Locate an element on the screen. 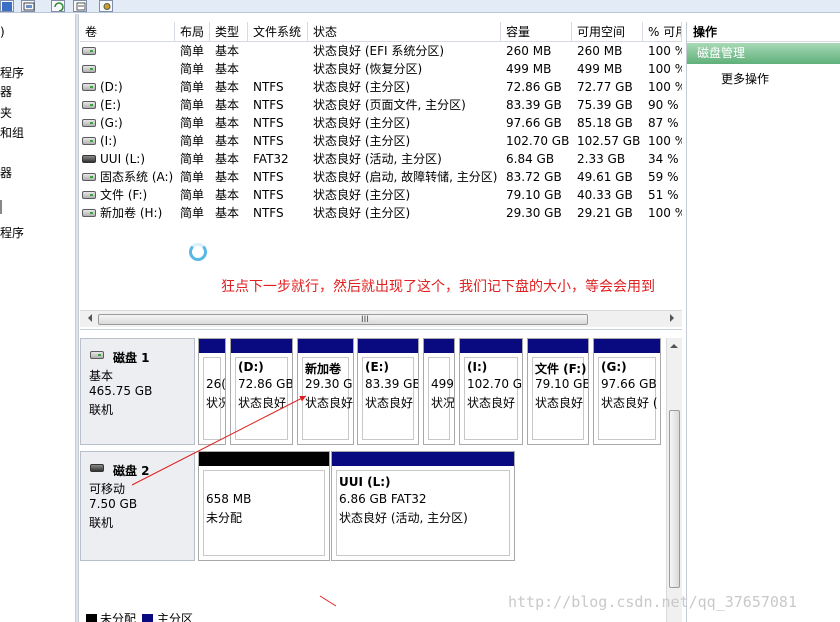 The width and height of the screenshot is (840, 622). disk-title: 磁盘 2 is located at coordinates (131, 471).